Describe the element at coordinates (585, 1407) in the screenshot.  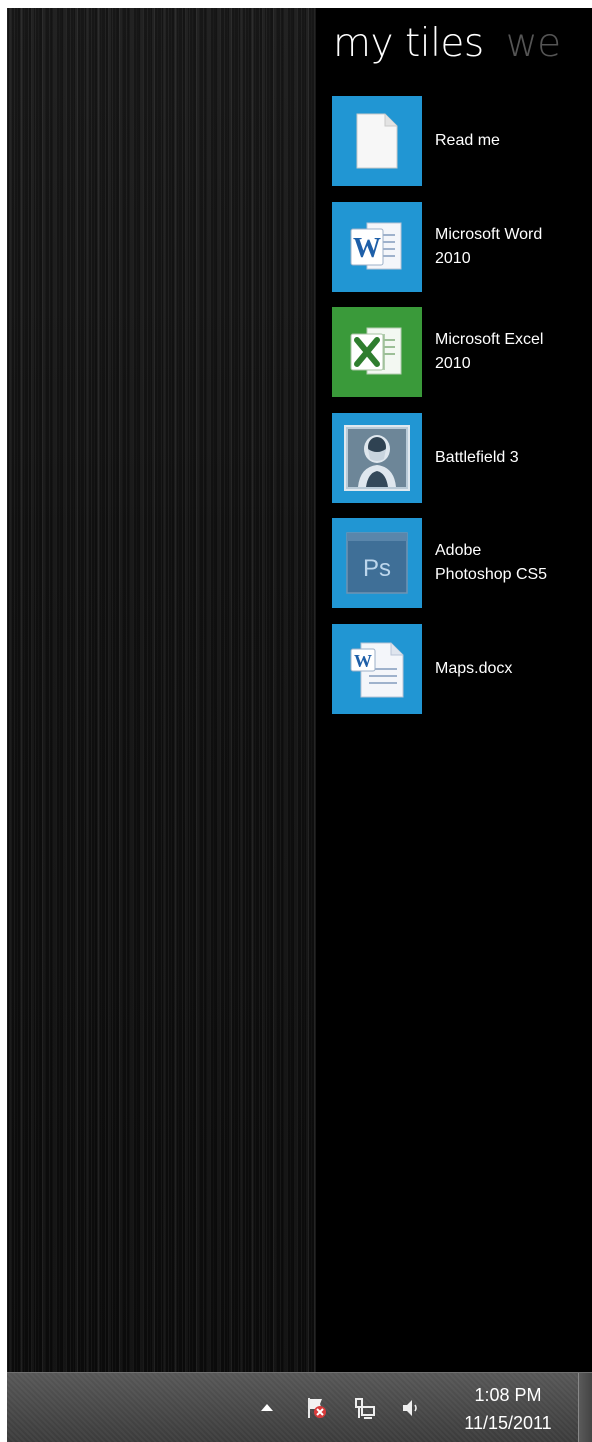
I see `show-desktop-button` at that location.